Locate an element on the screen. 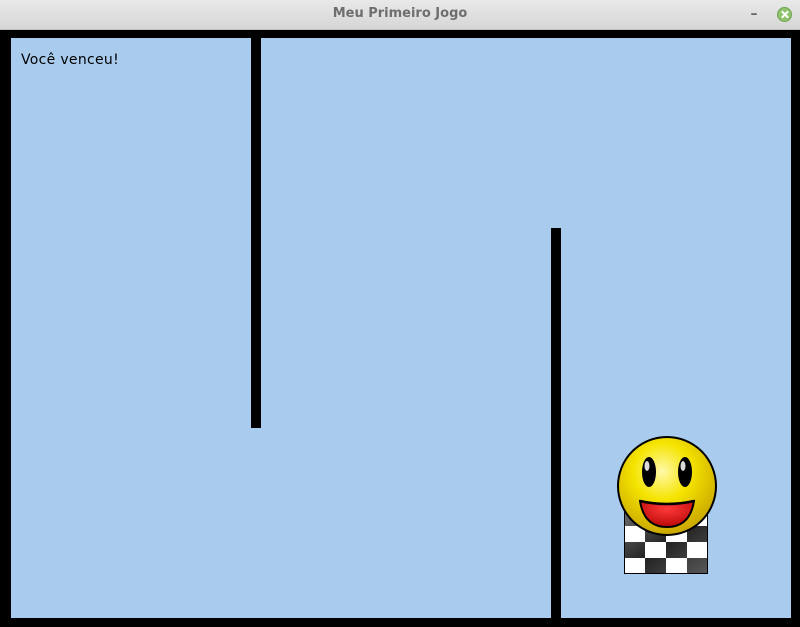 Image resolution: width=800 pixels, height=627 pixels. smiley-face-icon is located at coordinates (667, 486).